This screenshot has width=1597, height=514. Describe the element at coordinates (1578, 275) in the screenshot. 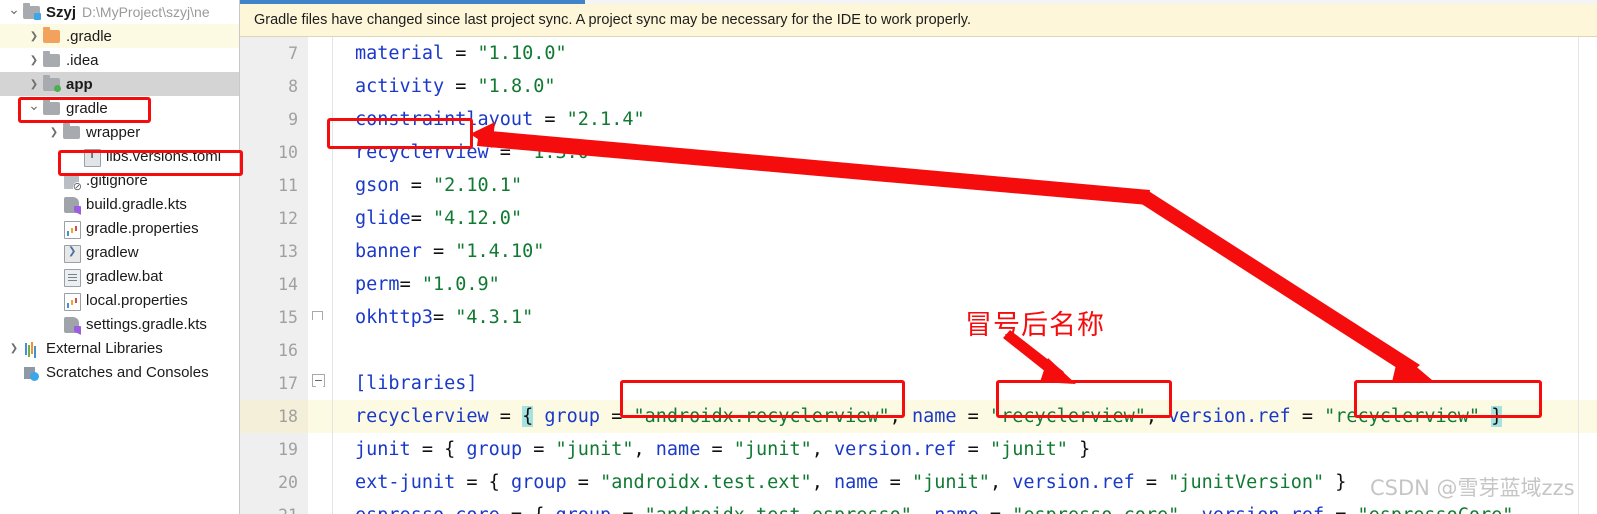

I see `editor-vertical-scrollbar` at that location.